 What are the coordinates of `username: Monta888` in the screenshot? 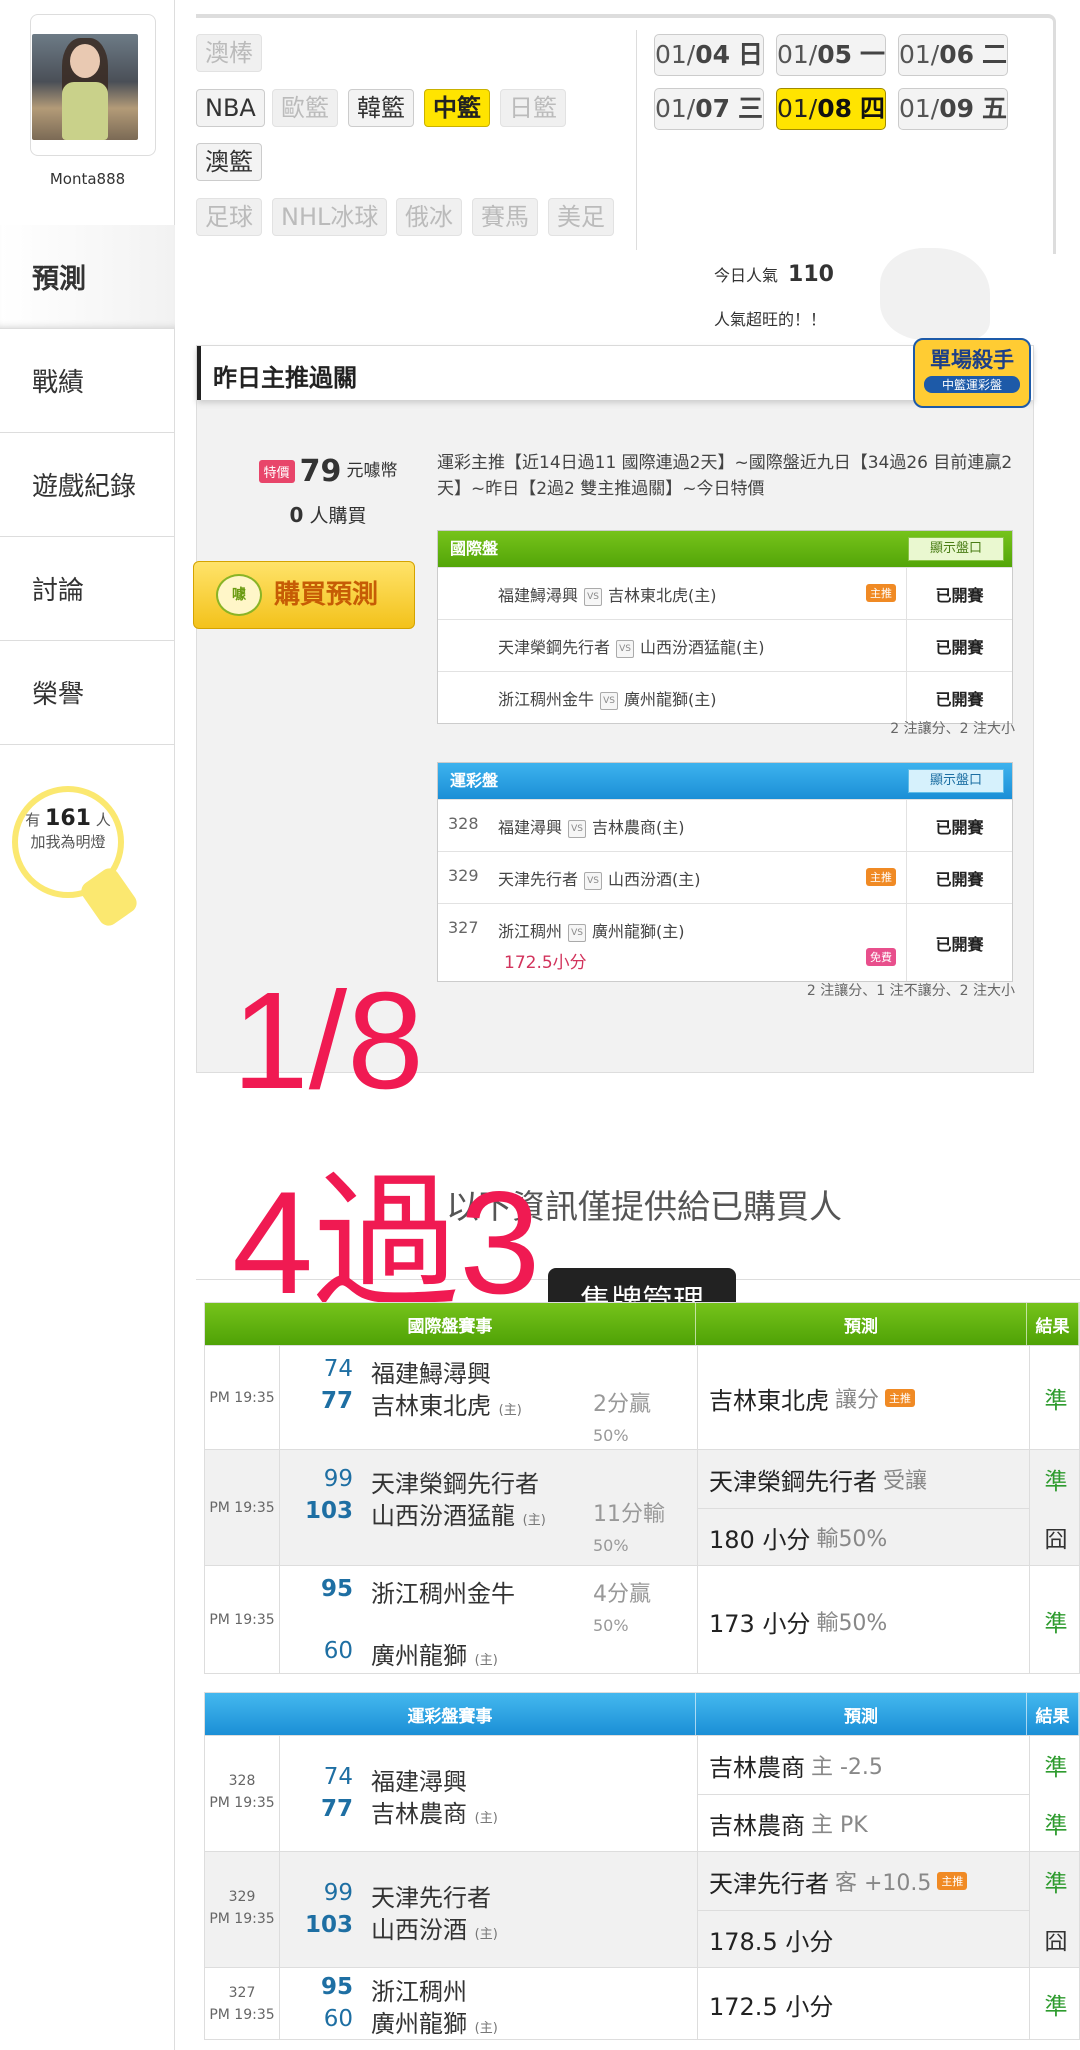 It's located at (87, 179).